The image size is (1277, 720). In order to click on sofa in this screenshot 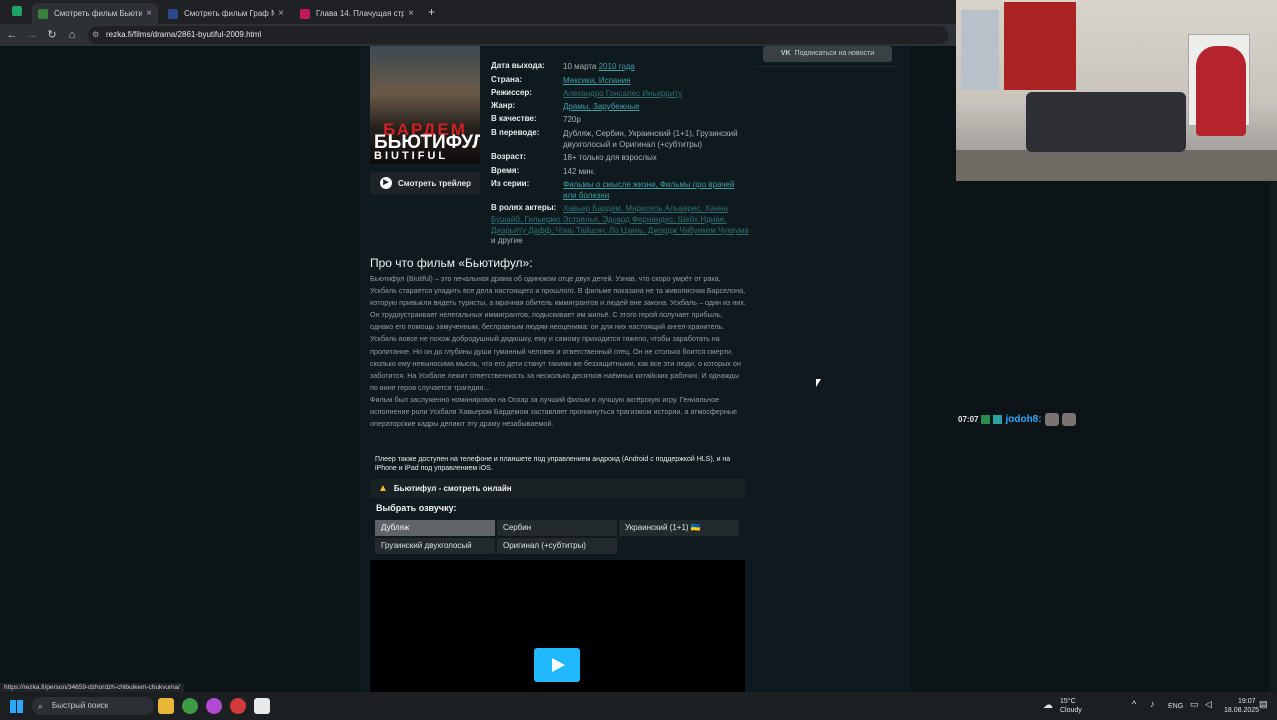, I will do `click(1106, 122)`.